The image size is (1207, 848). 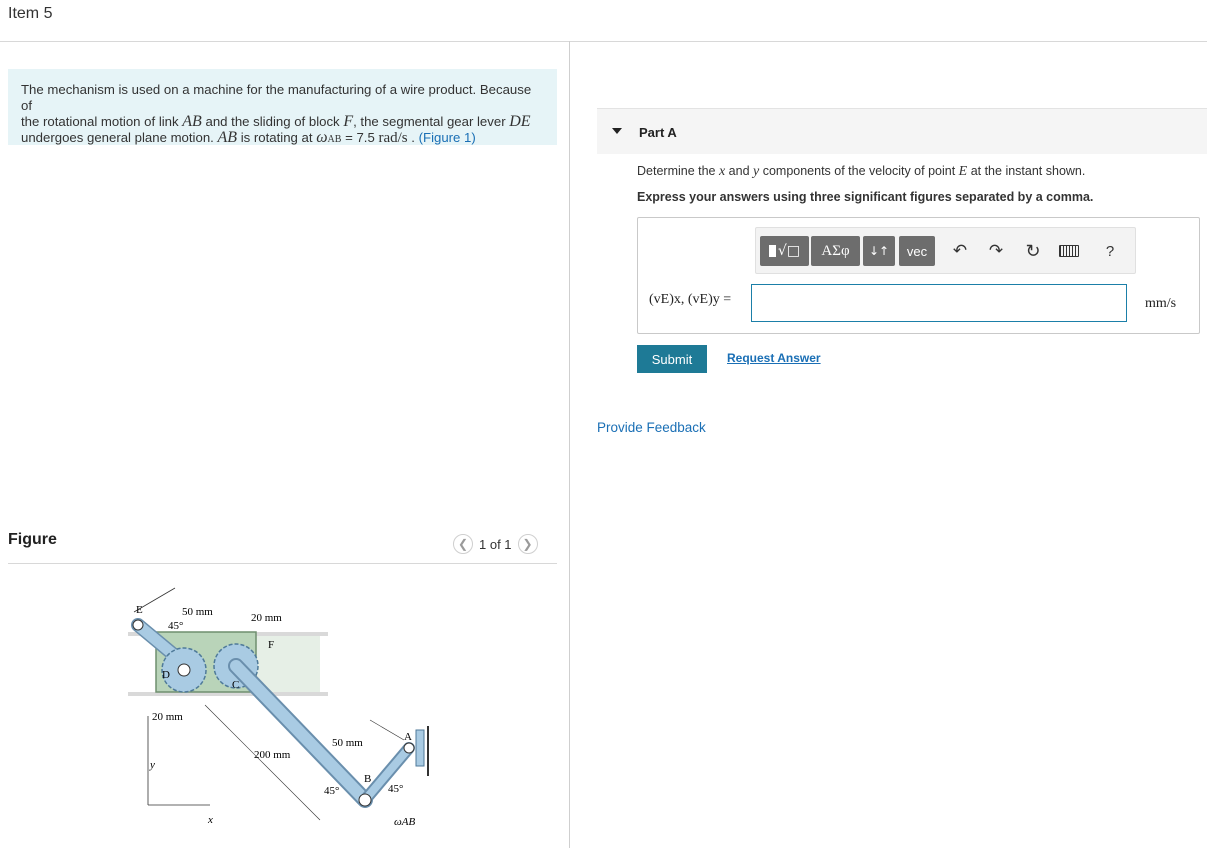 I want to click on label-angle-45-right: 45°, so click(x=395, y=789).